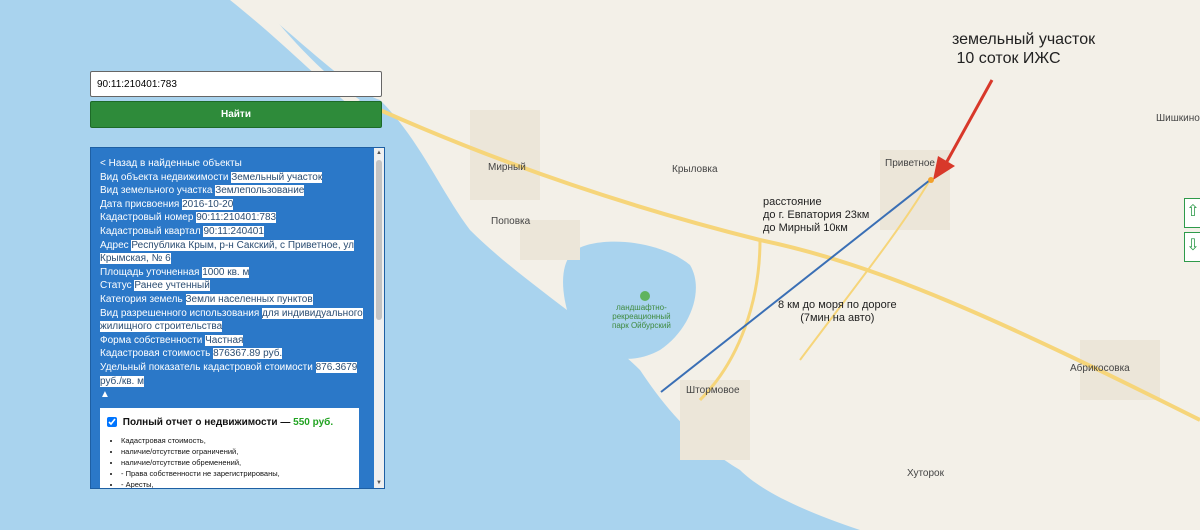 Image resolution: width=1200 pixels, height=530 pixels. What do you see at coordinates (1192, 213) in the screenshot?
I see `map-arrow-up-icon: ⇧` at bounding box center [1192, 213].